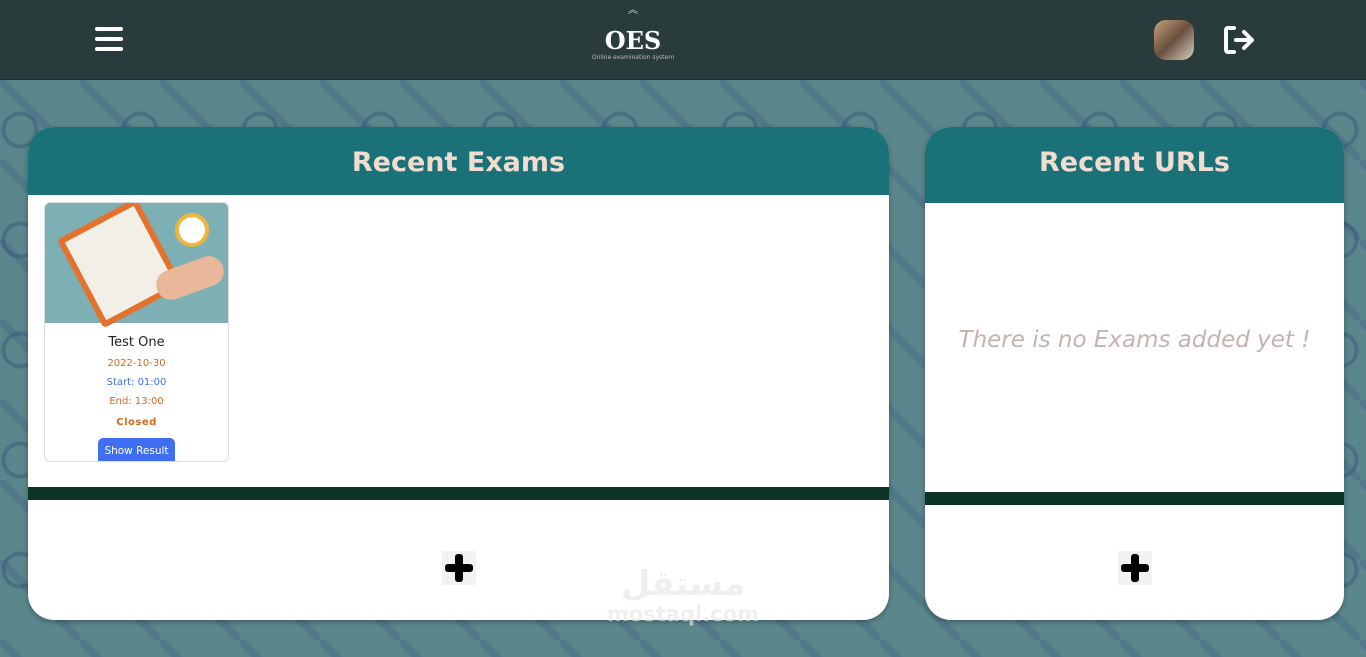  Describe the element at coordinates (136, 401) in the screenshot. I see `exam-end: End: 13:00` at that location.